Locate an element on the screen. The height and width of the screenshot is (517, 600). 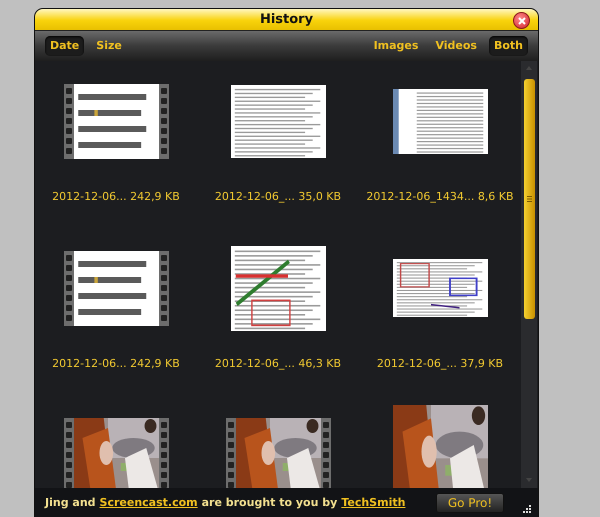
filter-tab: Date is located at coordinates (64, 46).